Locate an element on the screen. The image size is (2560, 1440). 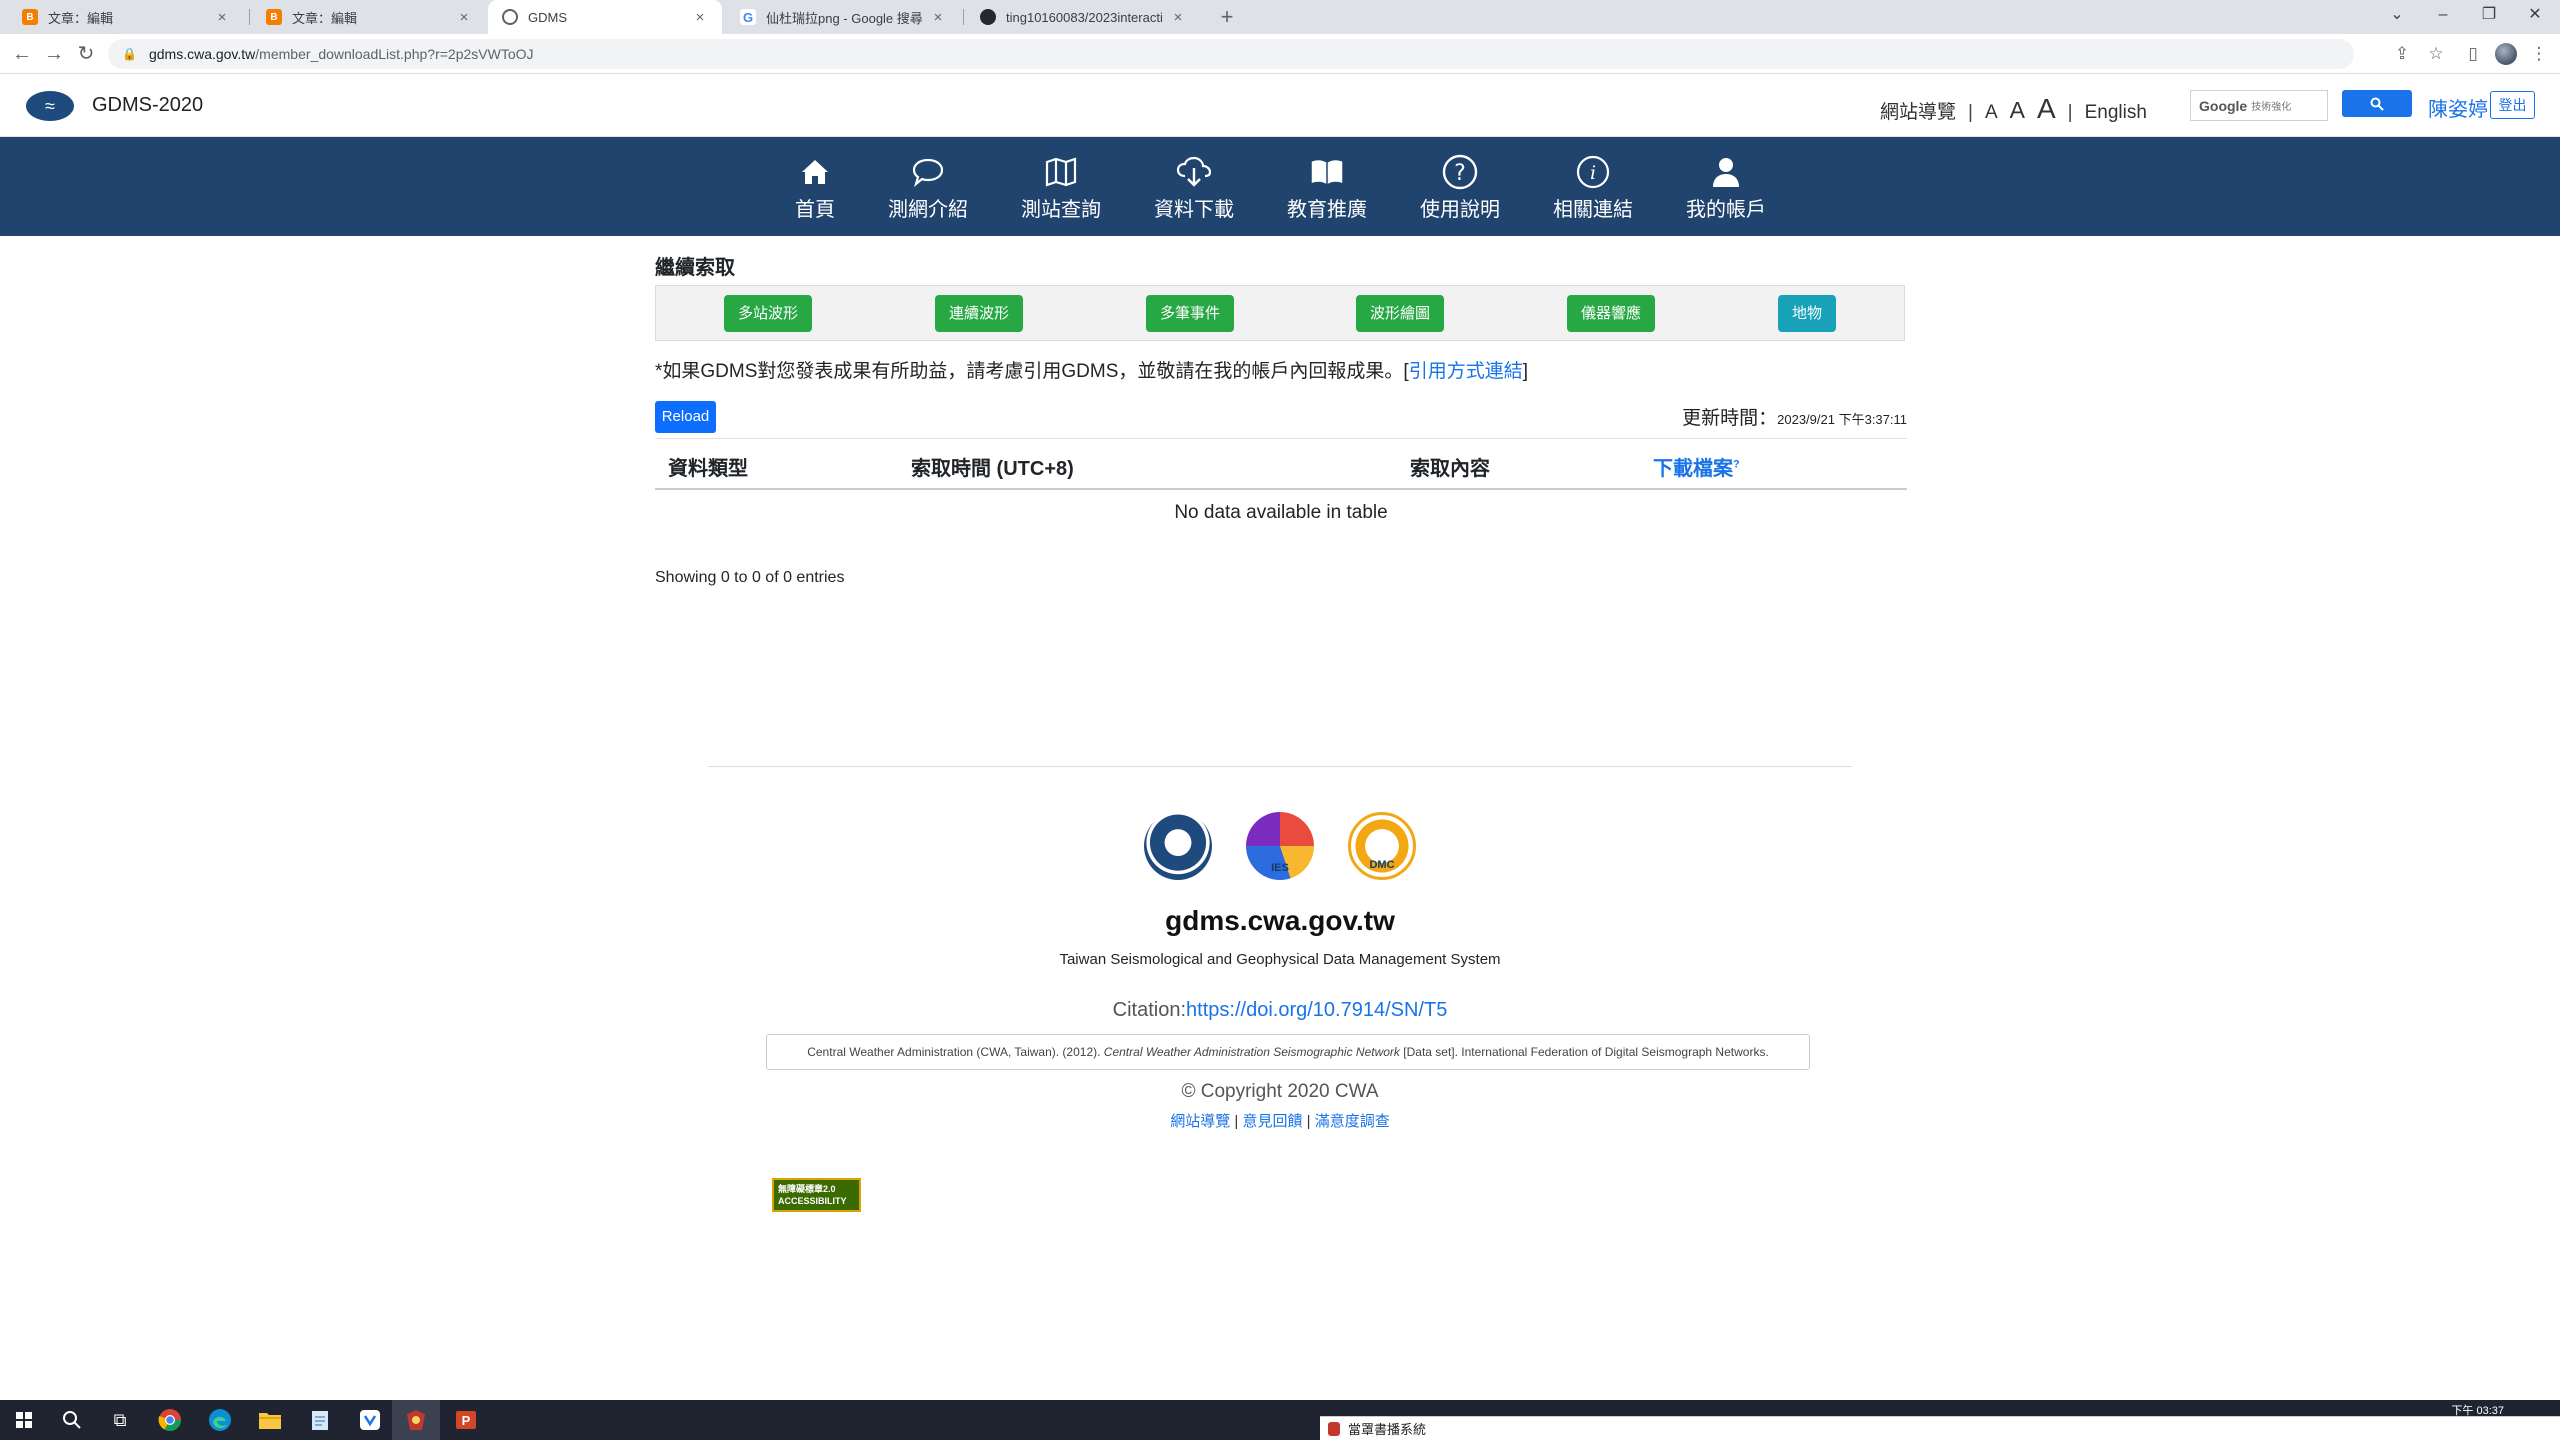
font-size-small: A is located at coordinates (1991, 113).